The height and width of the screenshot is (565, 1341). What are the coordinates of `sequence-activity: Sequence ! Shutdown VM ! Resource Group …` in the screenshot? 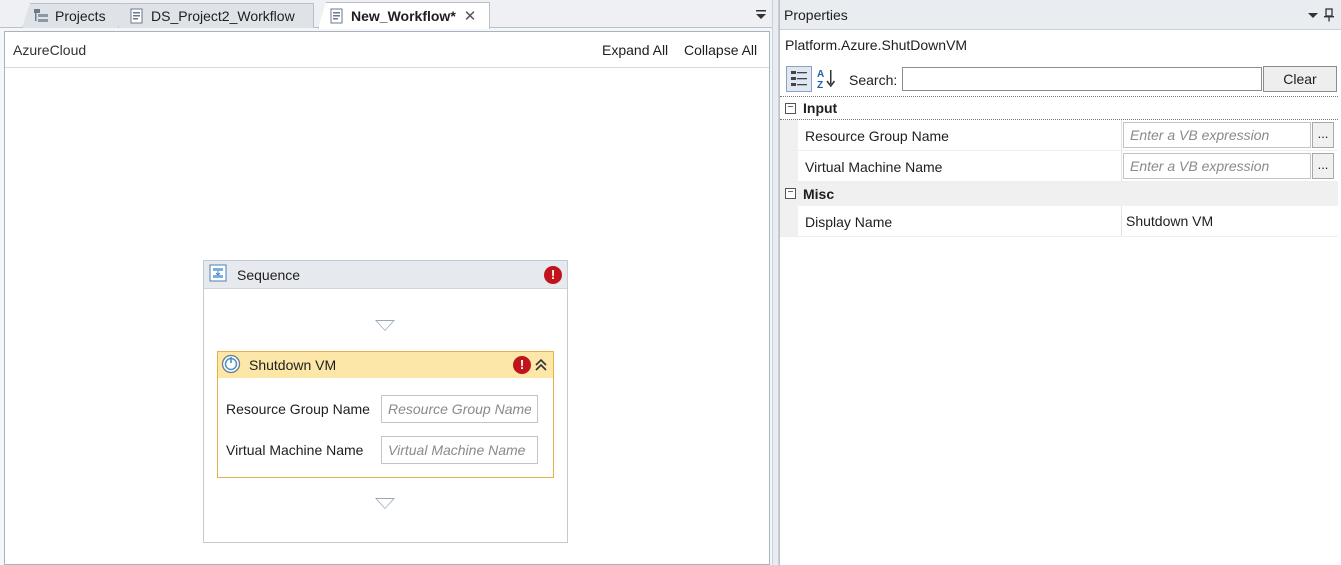 It's located at (385, 401).